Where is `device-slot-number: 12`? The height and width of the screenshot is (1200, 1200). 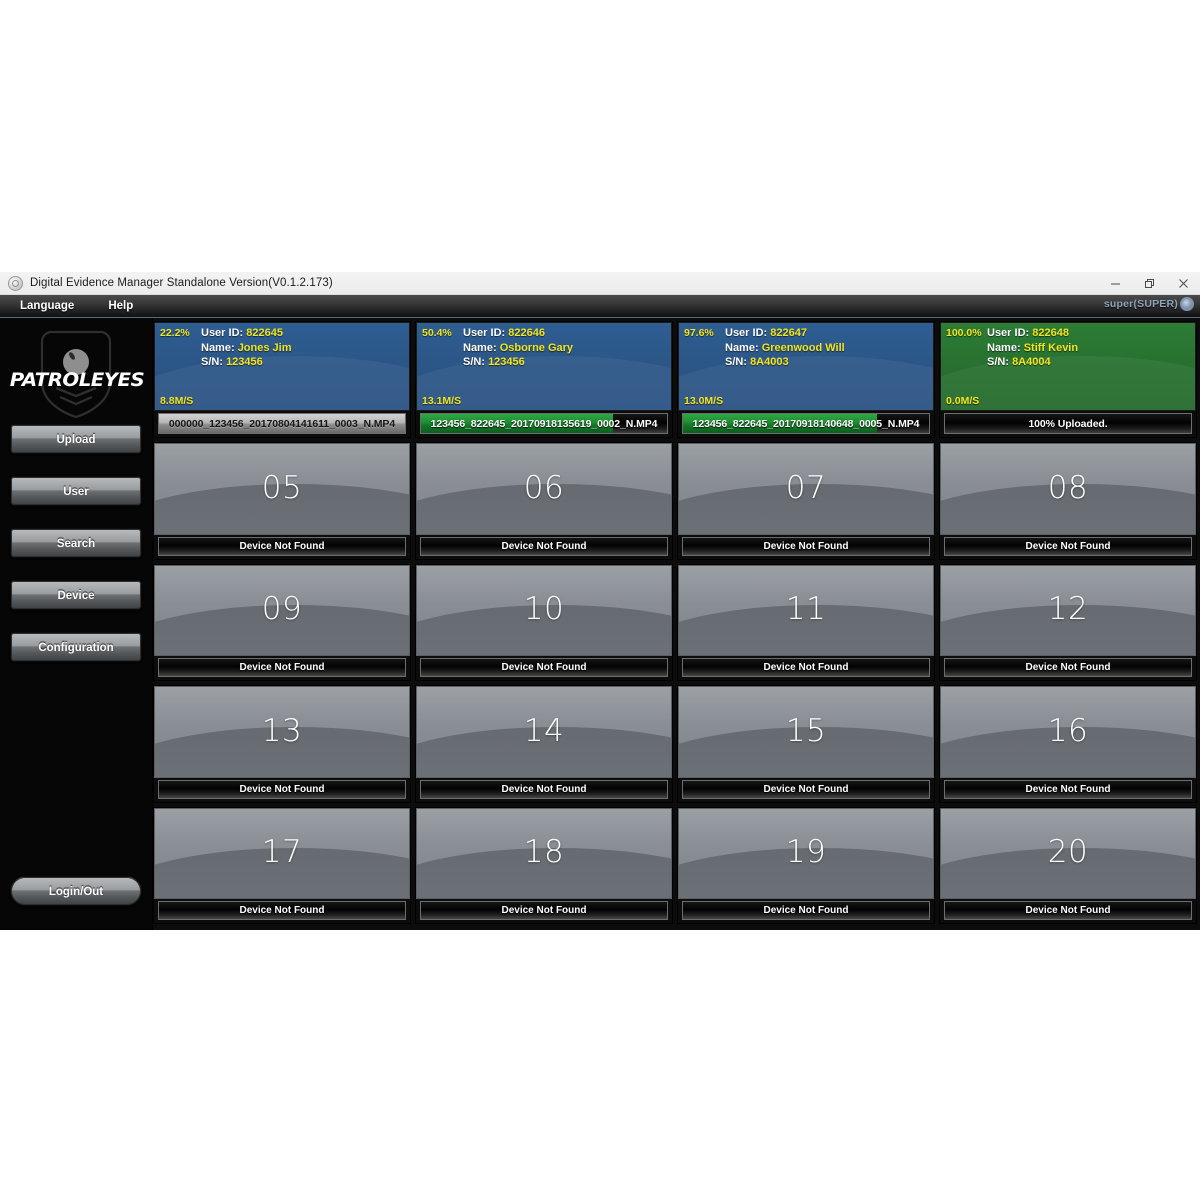
device-slot-number: 12 is located at coordinates (1068, 609).